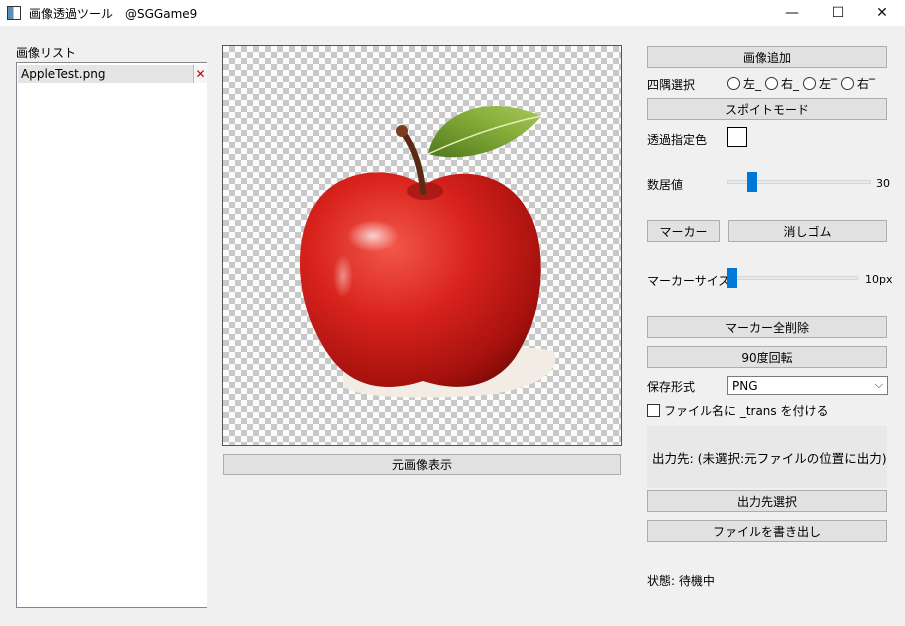 This screenshot has height=626, width=905. I want to click on transparent-color-swatch, so click(737, 137).